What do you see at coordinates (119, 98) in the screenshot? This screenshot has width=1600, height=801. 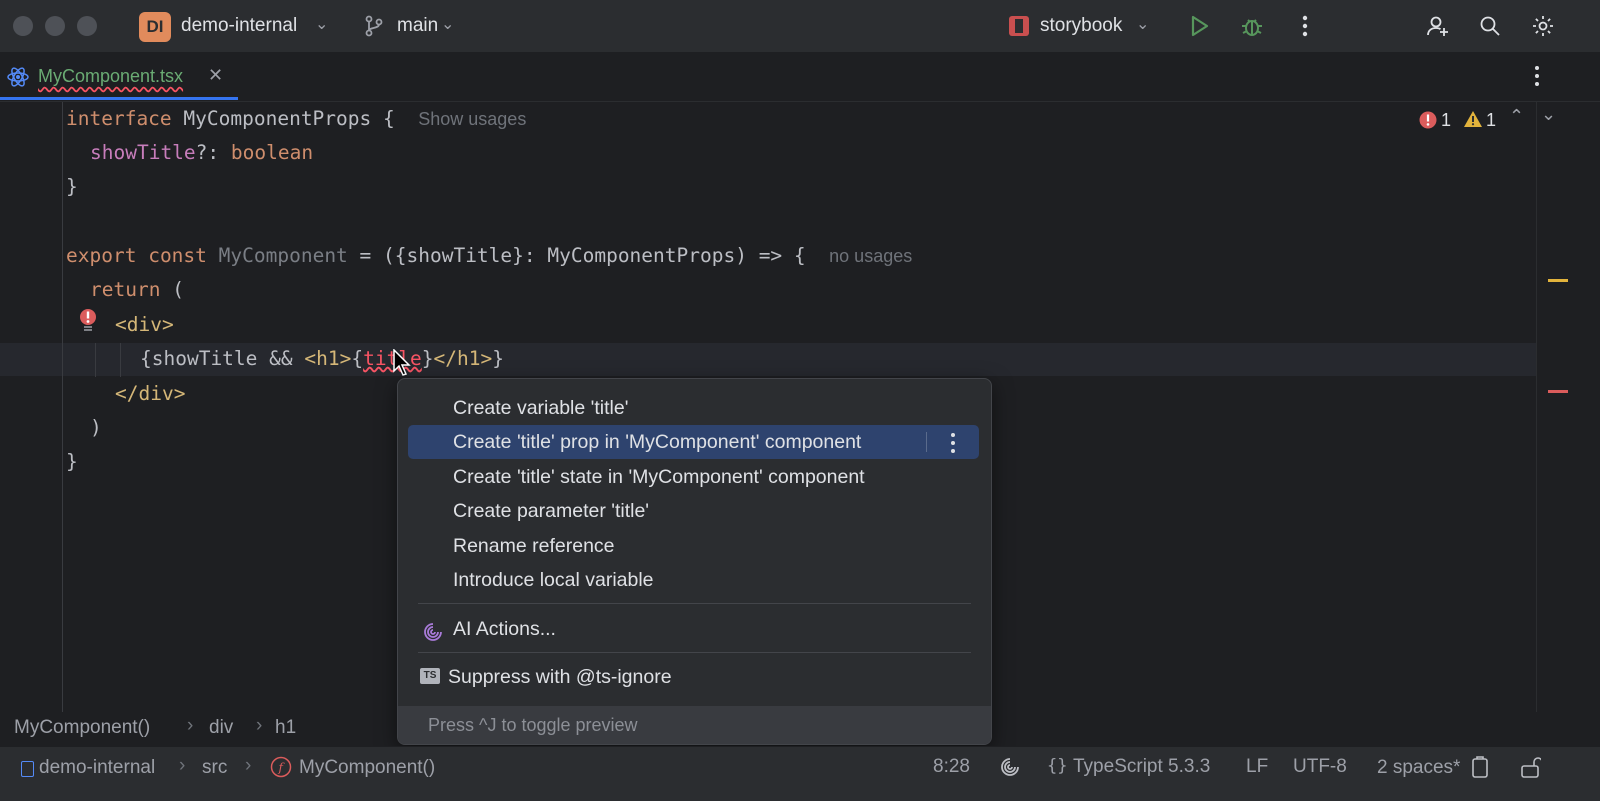 I see `active-tab-indicator` at bounding box center [119, 98].